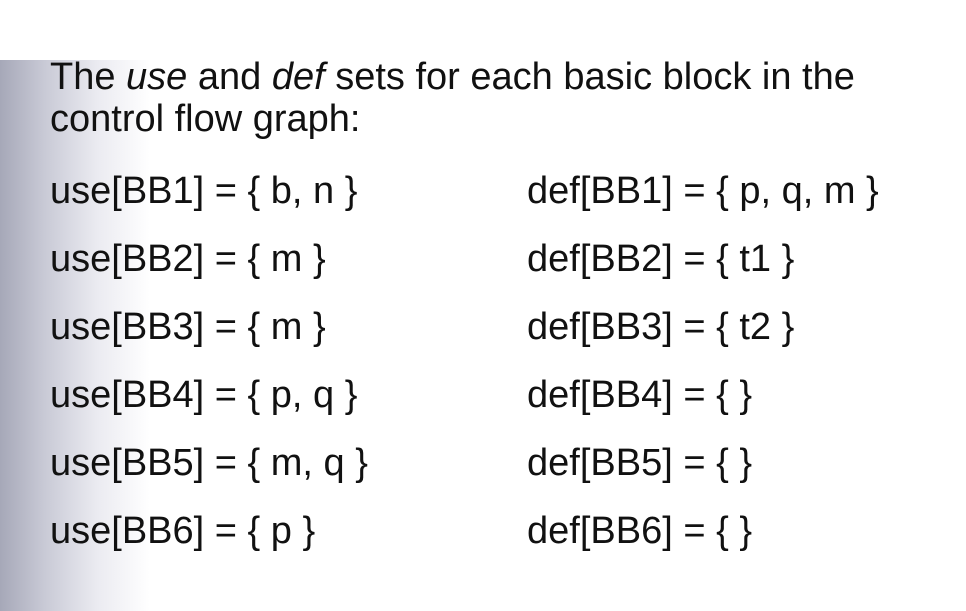 The width and height of the screenshot is (966, 611). Describe the element at coordinates (157, 77) in the screenshot. I see `heading-use-word: use` at that location.